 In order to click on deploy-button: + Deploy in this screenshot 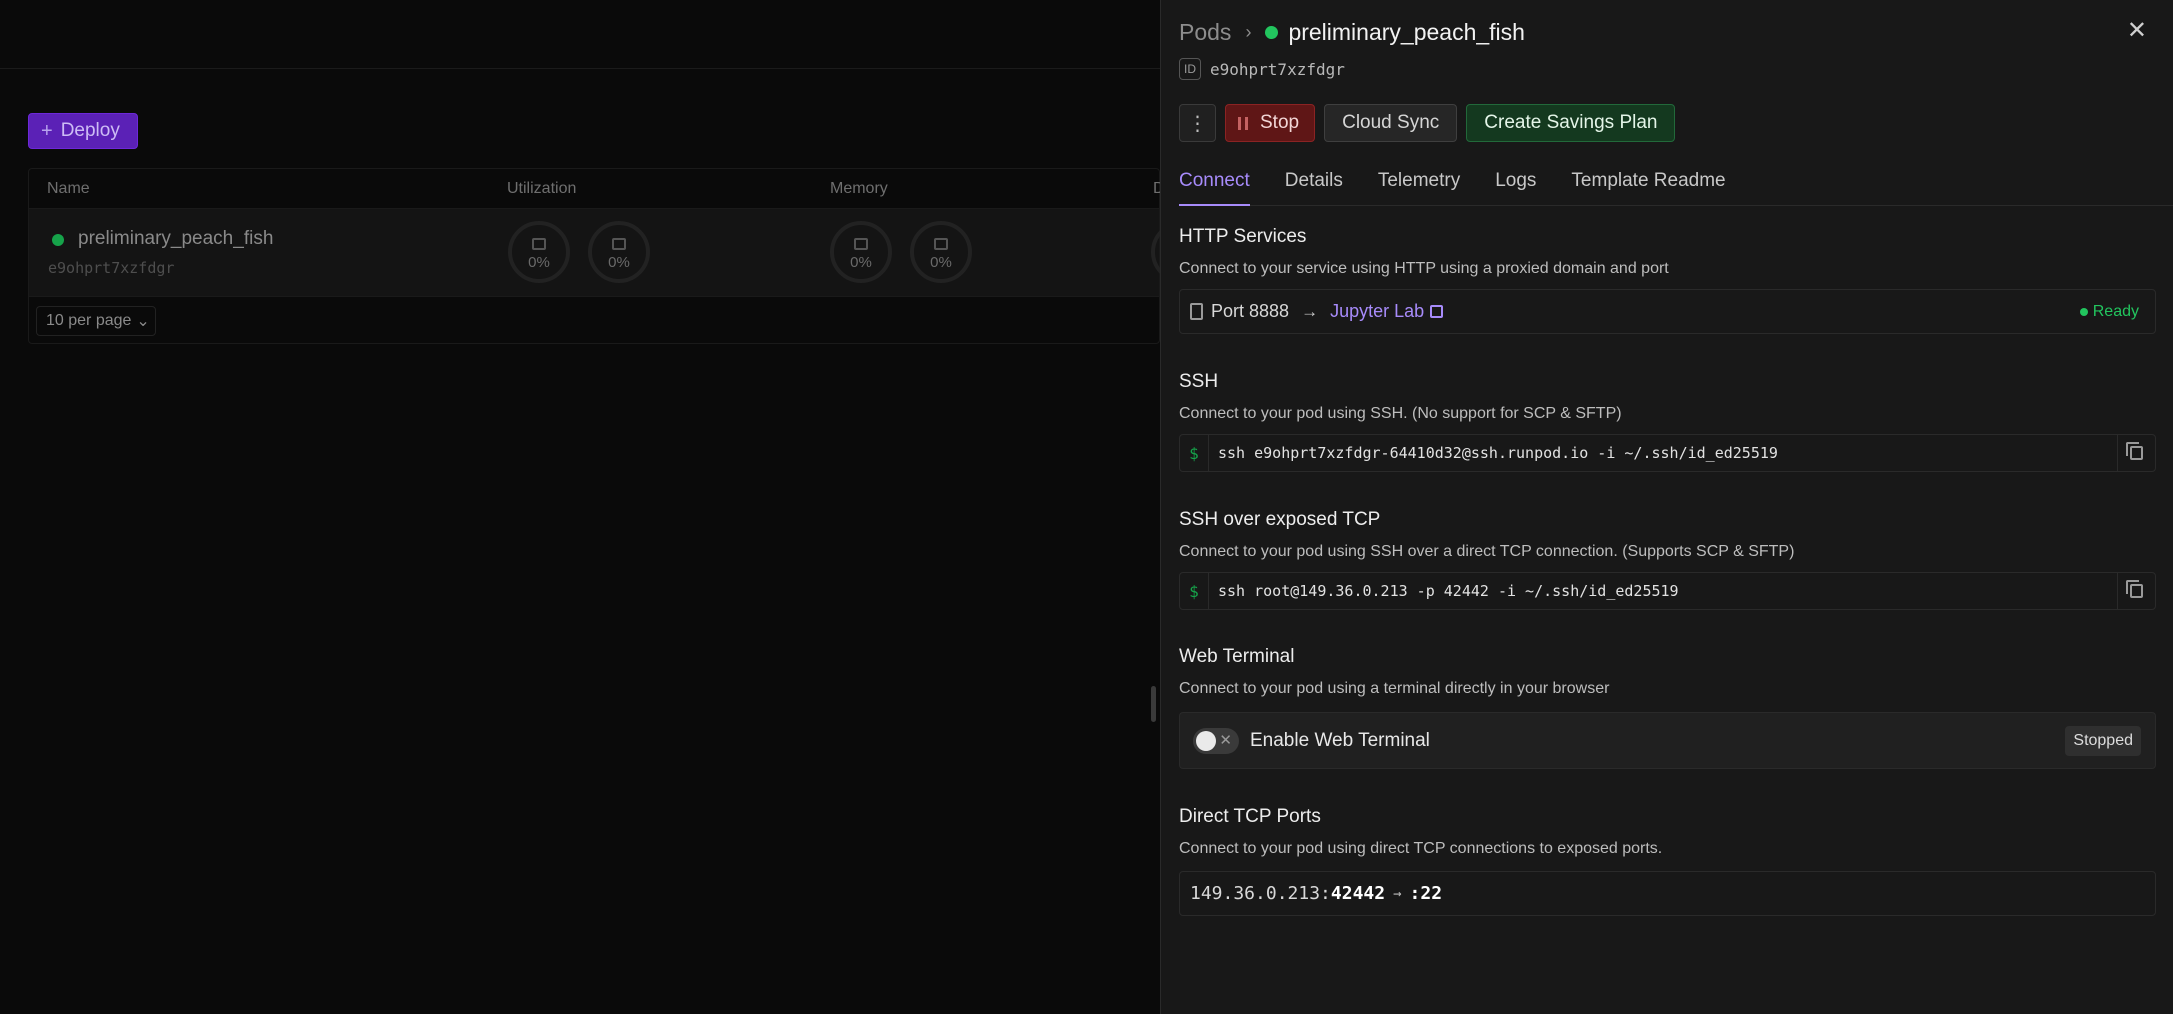, I will do `click(83, 131)`.